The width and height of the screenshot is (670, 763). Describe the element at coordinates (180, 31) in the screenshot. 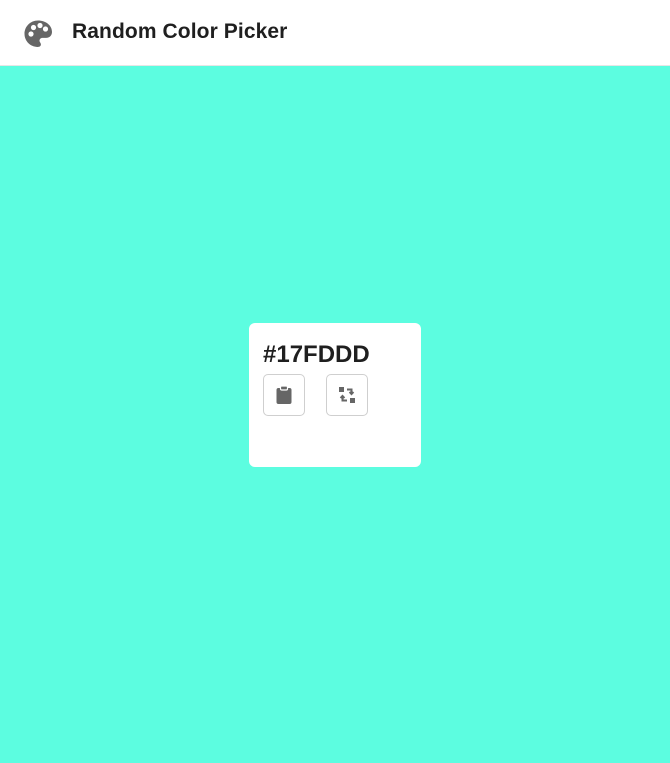

I see `app-title: Random Color Picker` at that location.